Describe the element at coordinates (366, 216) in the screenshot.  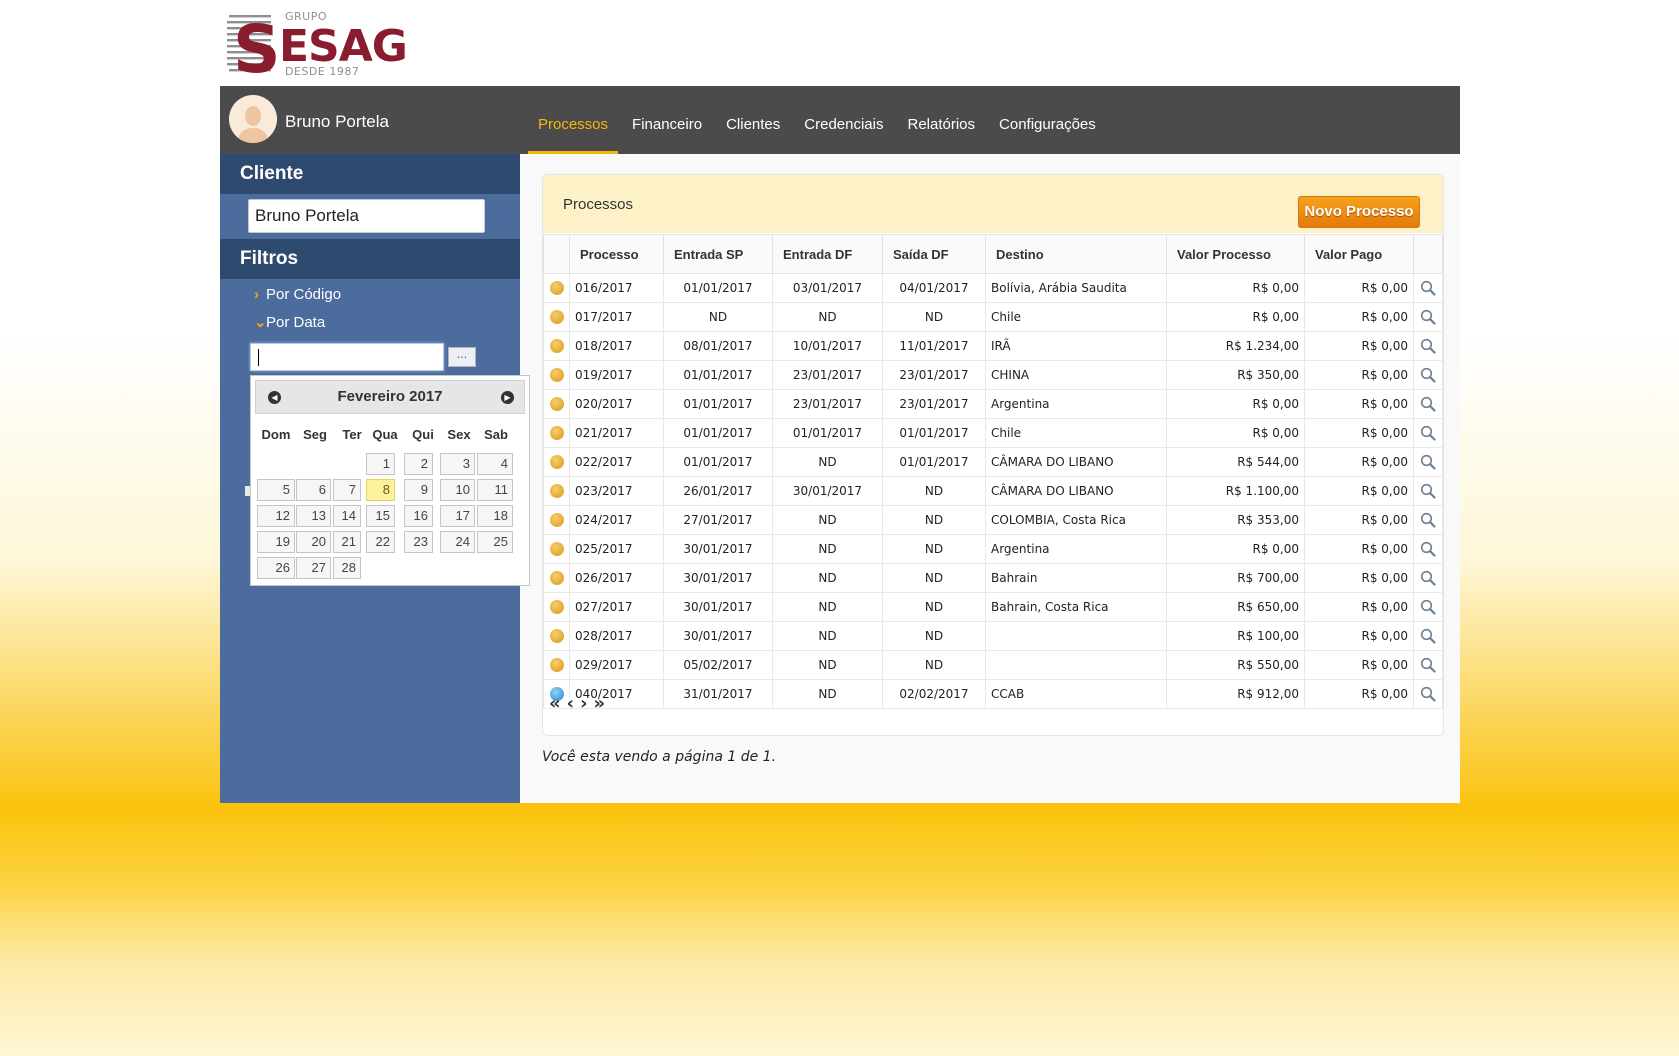
I see `client-input` at that location.